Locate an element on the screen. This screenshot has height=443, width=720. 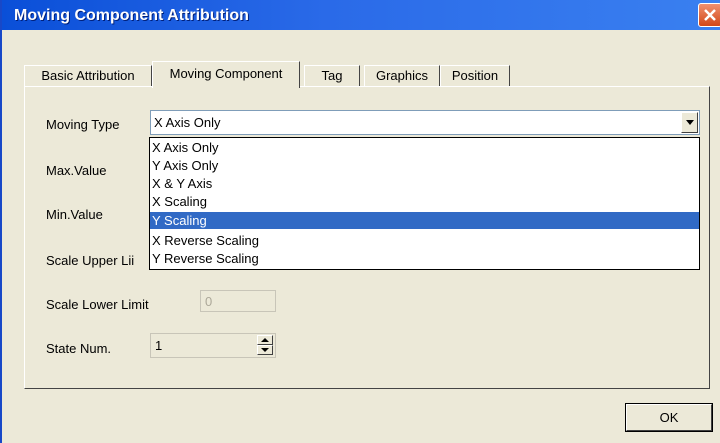
dropdown-option-y-axis-only: Y Axis Only is located at coordinates (424, 165).